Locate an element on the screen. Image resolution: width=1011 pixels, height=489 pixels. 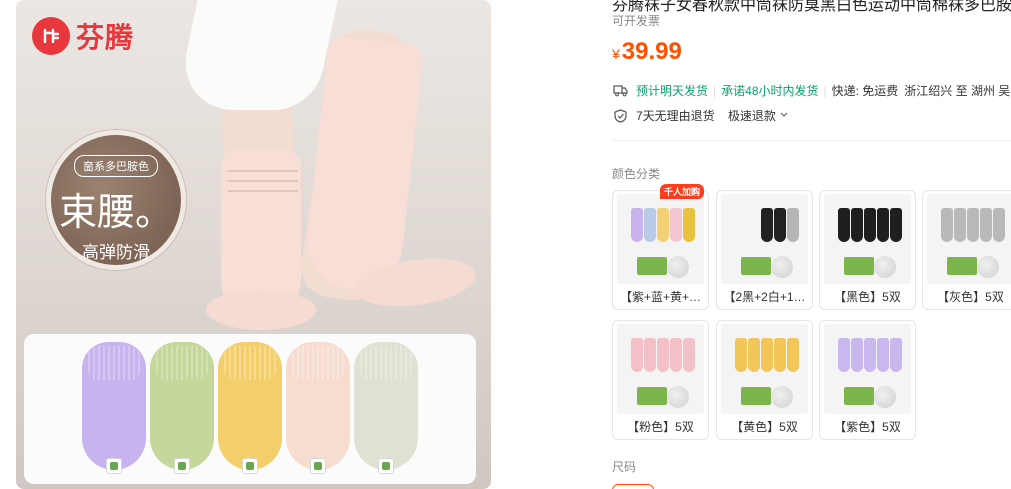
color-option-label: 【黑色】5双 is located at coordinates (867, 297).